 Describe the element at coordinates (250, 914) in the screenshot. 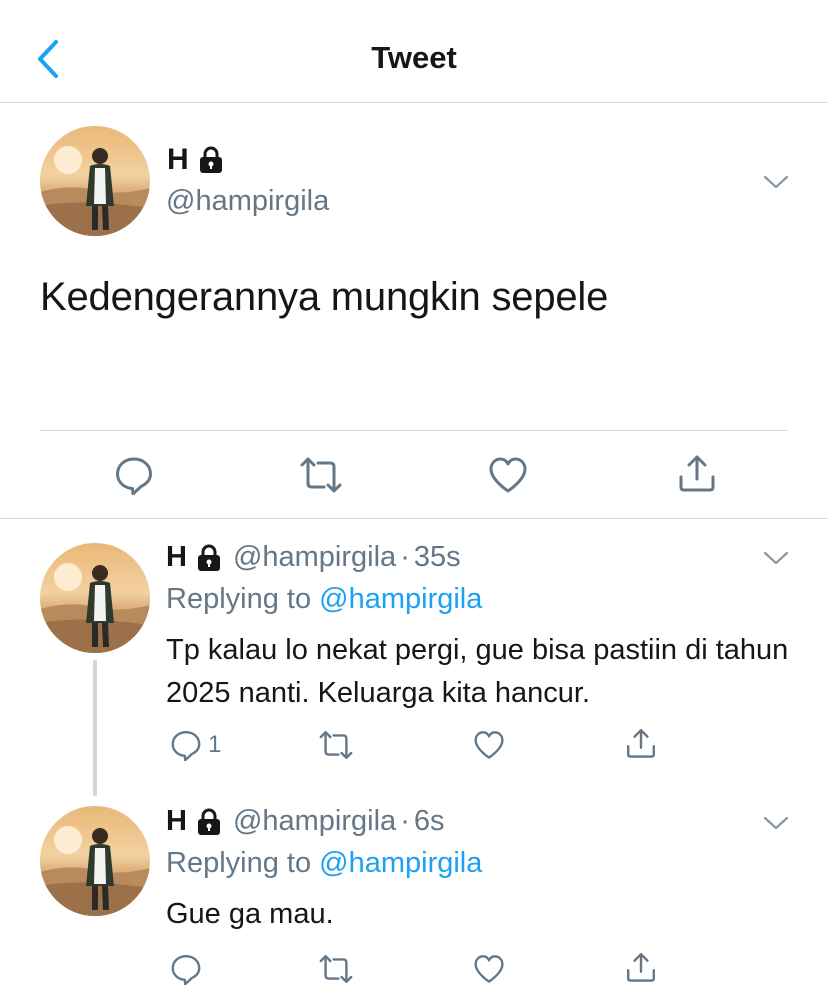

I see `tweet-text: Gue ga mau.` at that location.